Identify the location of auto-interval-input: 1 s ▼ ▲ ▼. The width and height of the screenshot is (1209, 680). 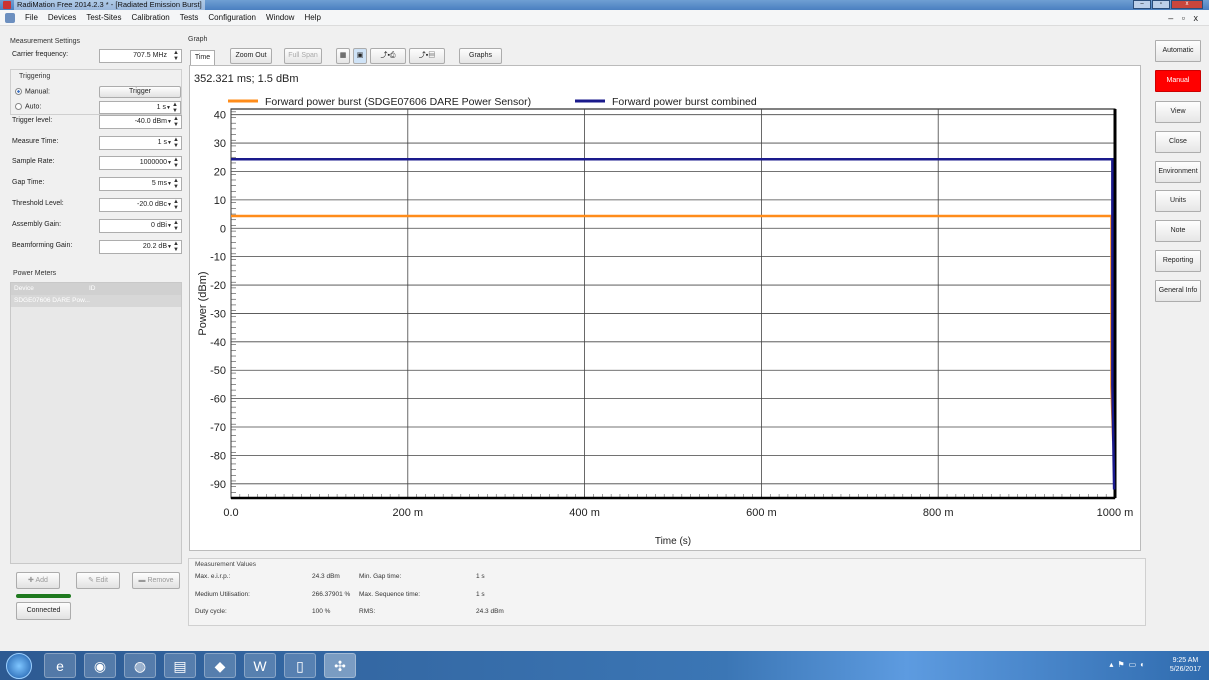
(140, 107).